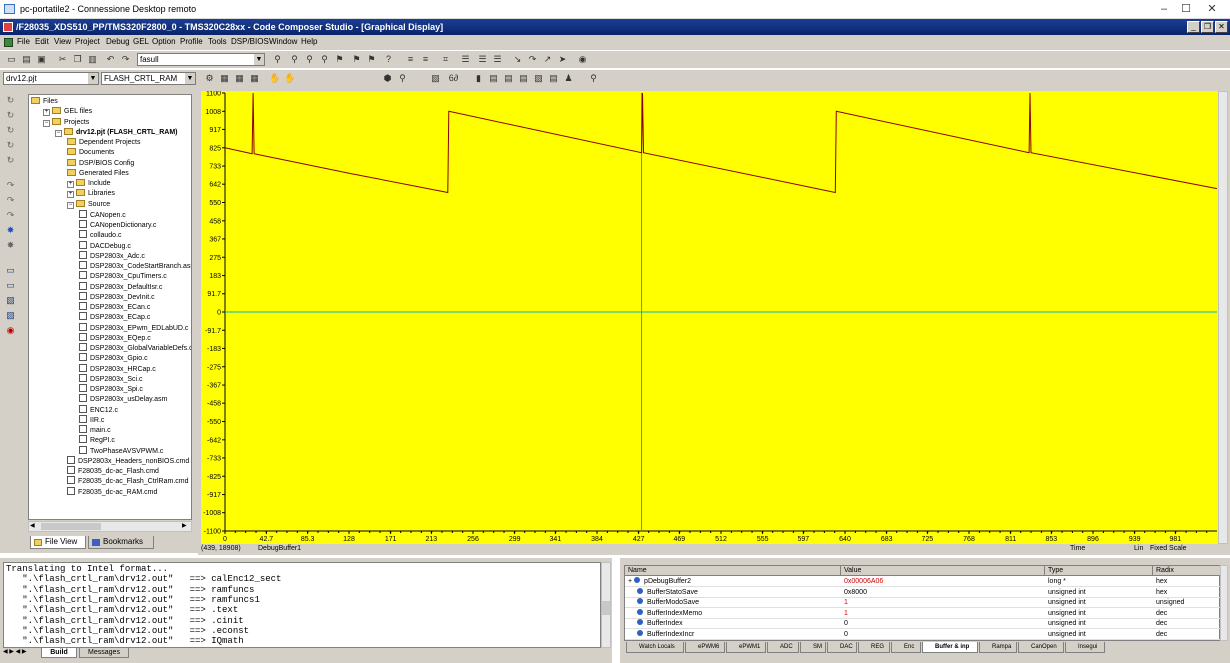 The width and height of the screenshot is (1230, 663). Describe the element at coordinates (111, 389) in the screenshot. I see `tree-item: DSP2803x_Spi.c` at that location.